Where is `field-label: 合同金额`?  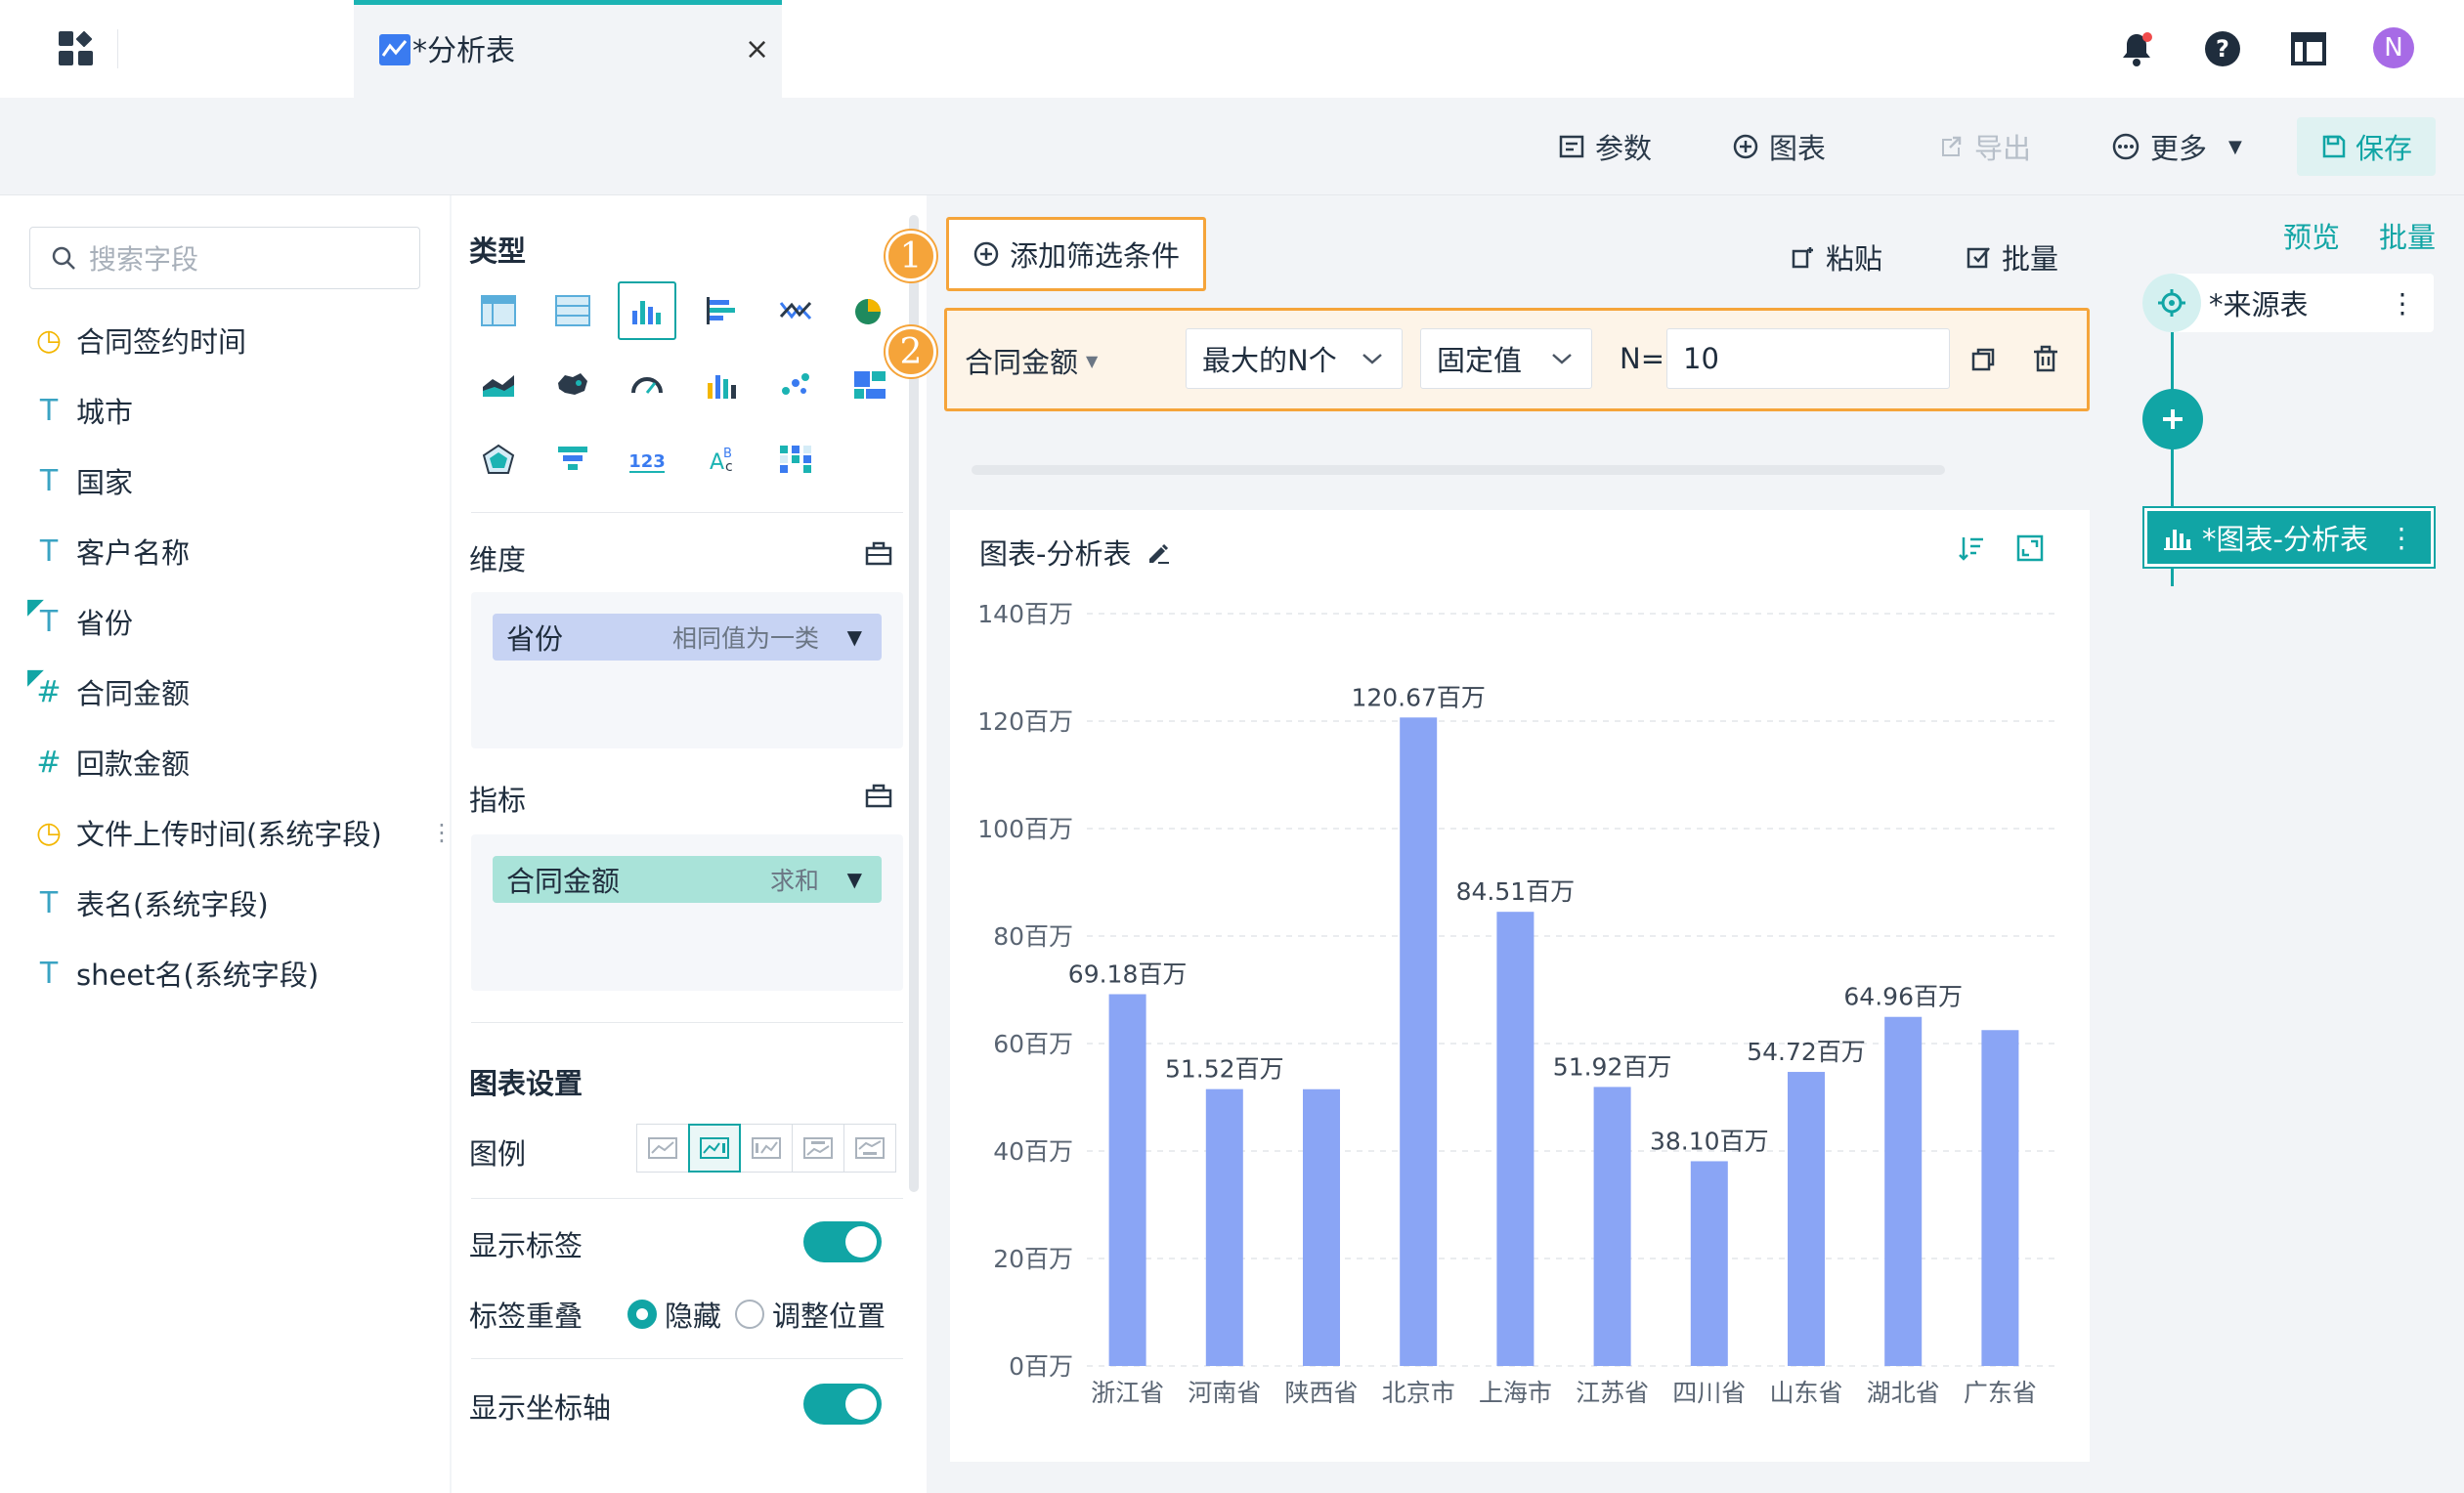
field-label: 合同金额 is located at coordinates (133, 693).